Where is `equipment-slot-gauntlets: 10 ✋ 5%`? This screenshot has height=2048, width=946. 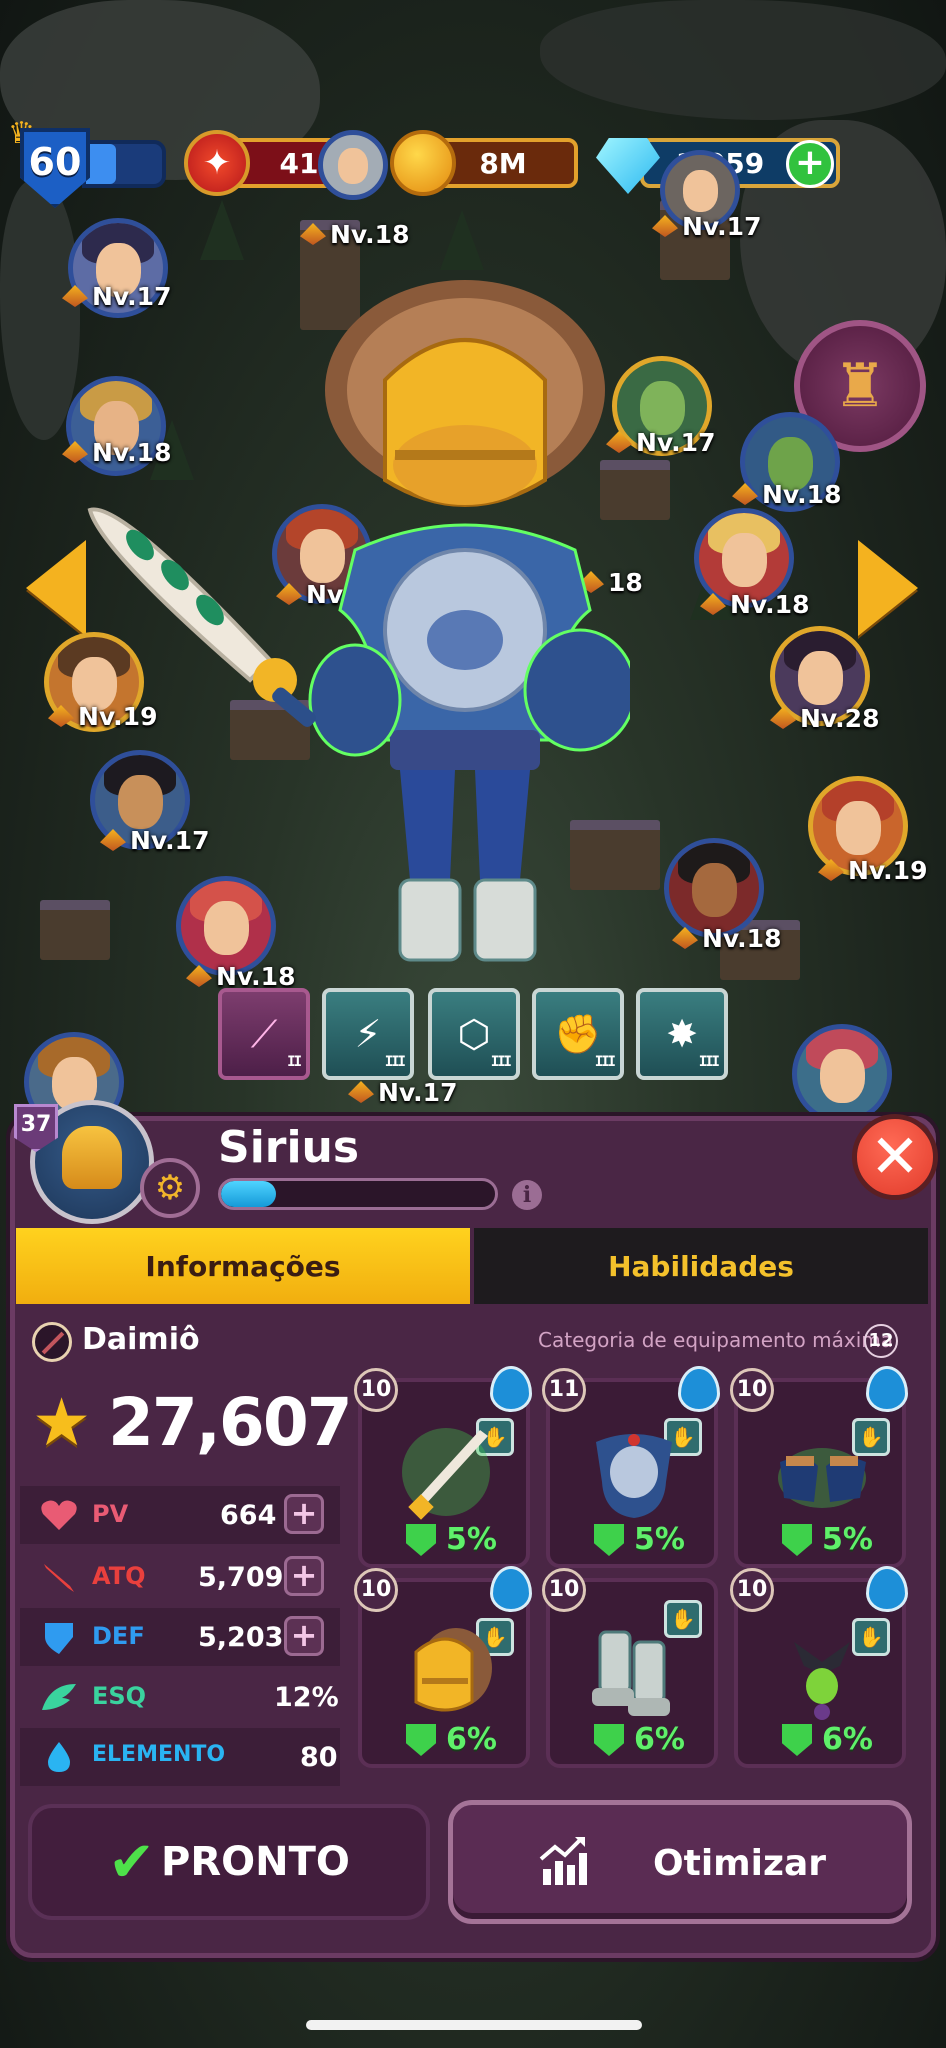 equipment-slot-gauntlets: 10 ✋ 5% is located at coordinates (819, 1467).